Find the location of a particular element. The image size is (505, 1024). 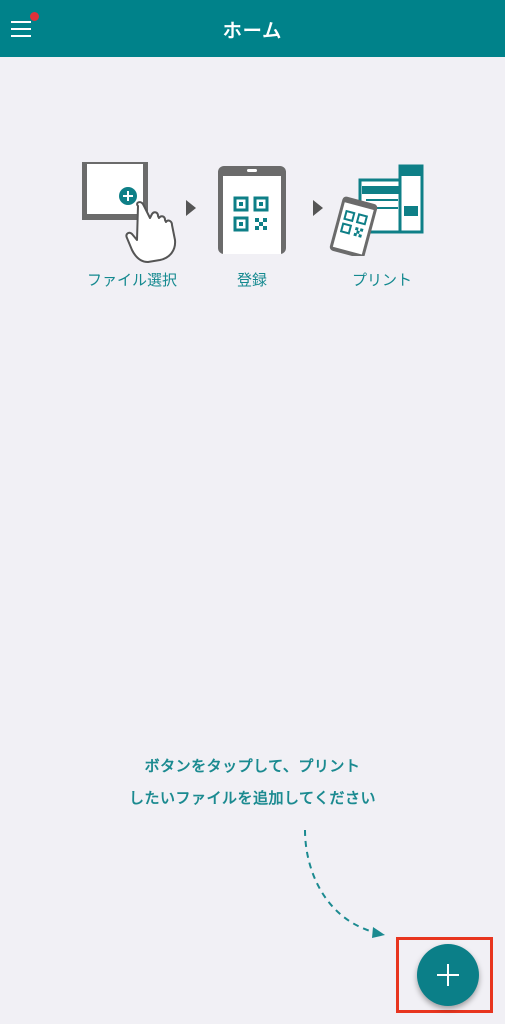

add-file-button is located at coordinates (448, 975).